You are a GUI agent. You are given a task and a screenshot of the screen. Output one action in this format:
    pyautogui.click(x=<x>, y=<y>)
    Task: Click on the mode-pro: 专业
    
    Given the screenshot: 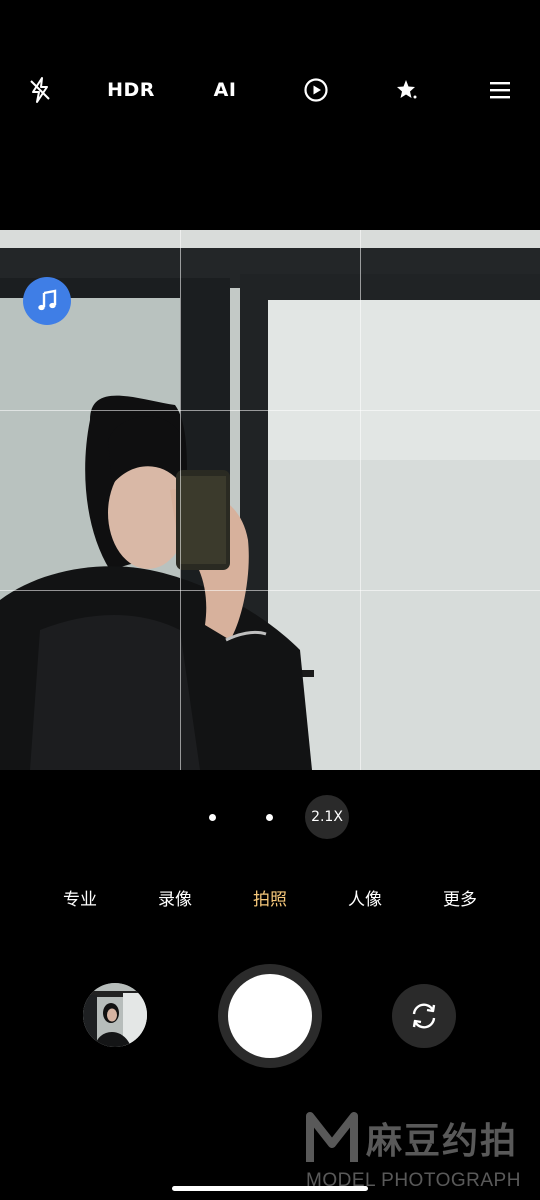 What is the action you would take?
    pyautogui.click(x=80, y=900)
    